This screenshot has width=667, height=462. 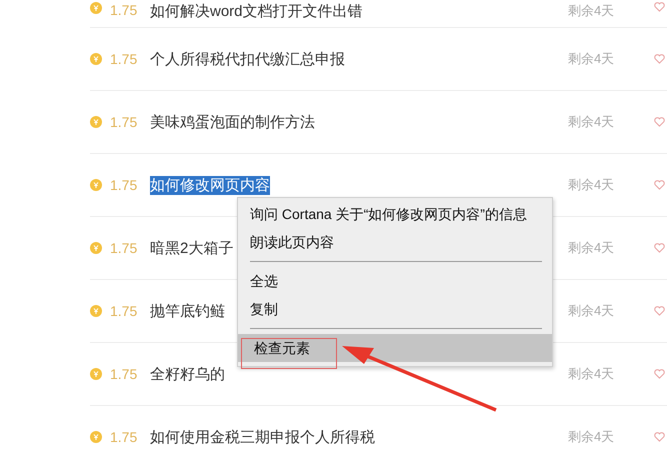 What do you see at coordinates (395, 242) in the screenshot?
I see `menu-item: 朗读此页内容` at bounding box center [395, 242].